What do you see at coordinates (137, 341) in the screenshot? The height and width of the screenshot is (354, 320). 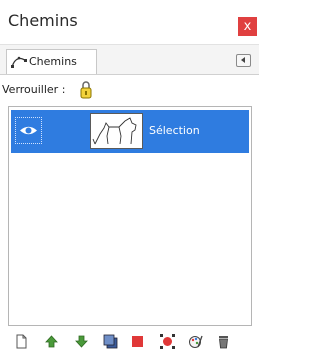 I see `path-to-selection-icon` at bounding box center [137, 341].